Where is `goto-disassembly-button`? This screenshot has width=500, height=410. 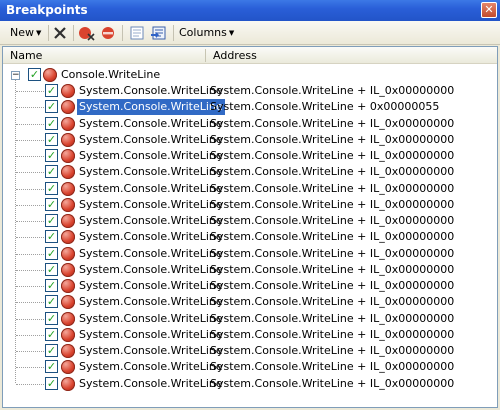 goto-disassembly-button is located at coordinates (159, 33).